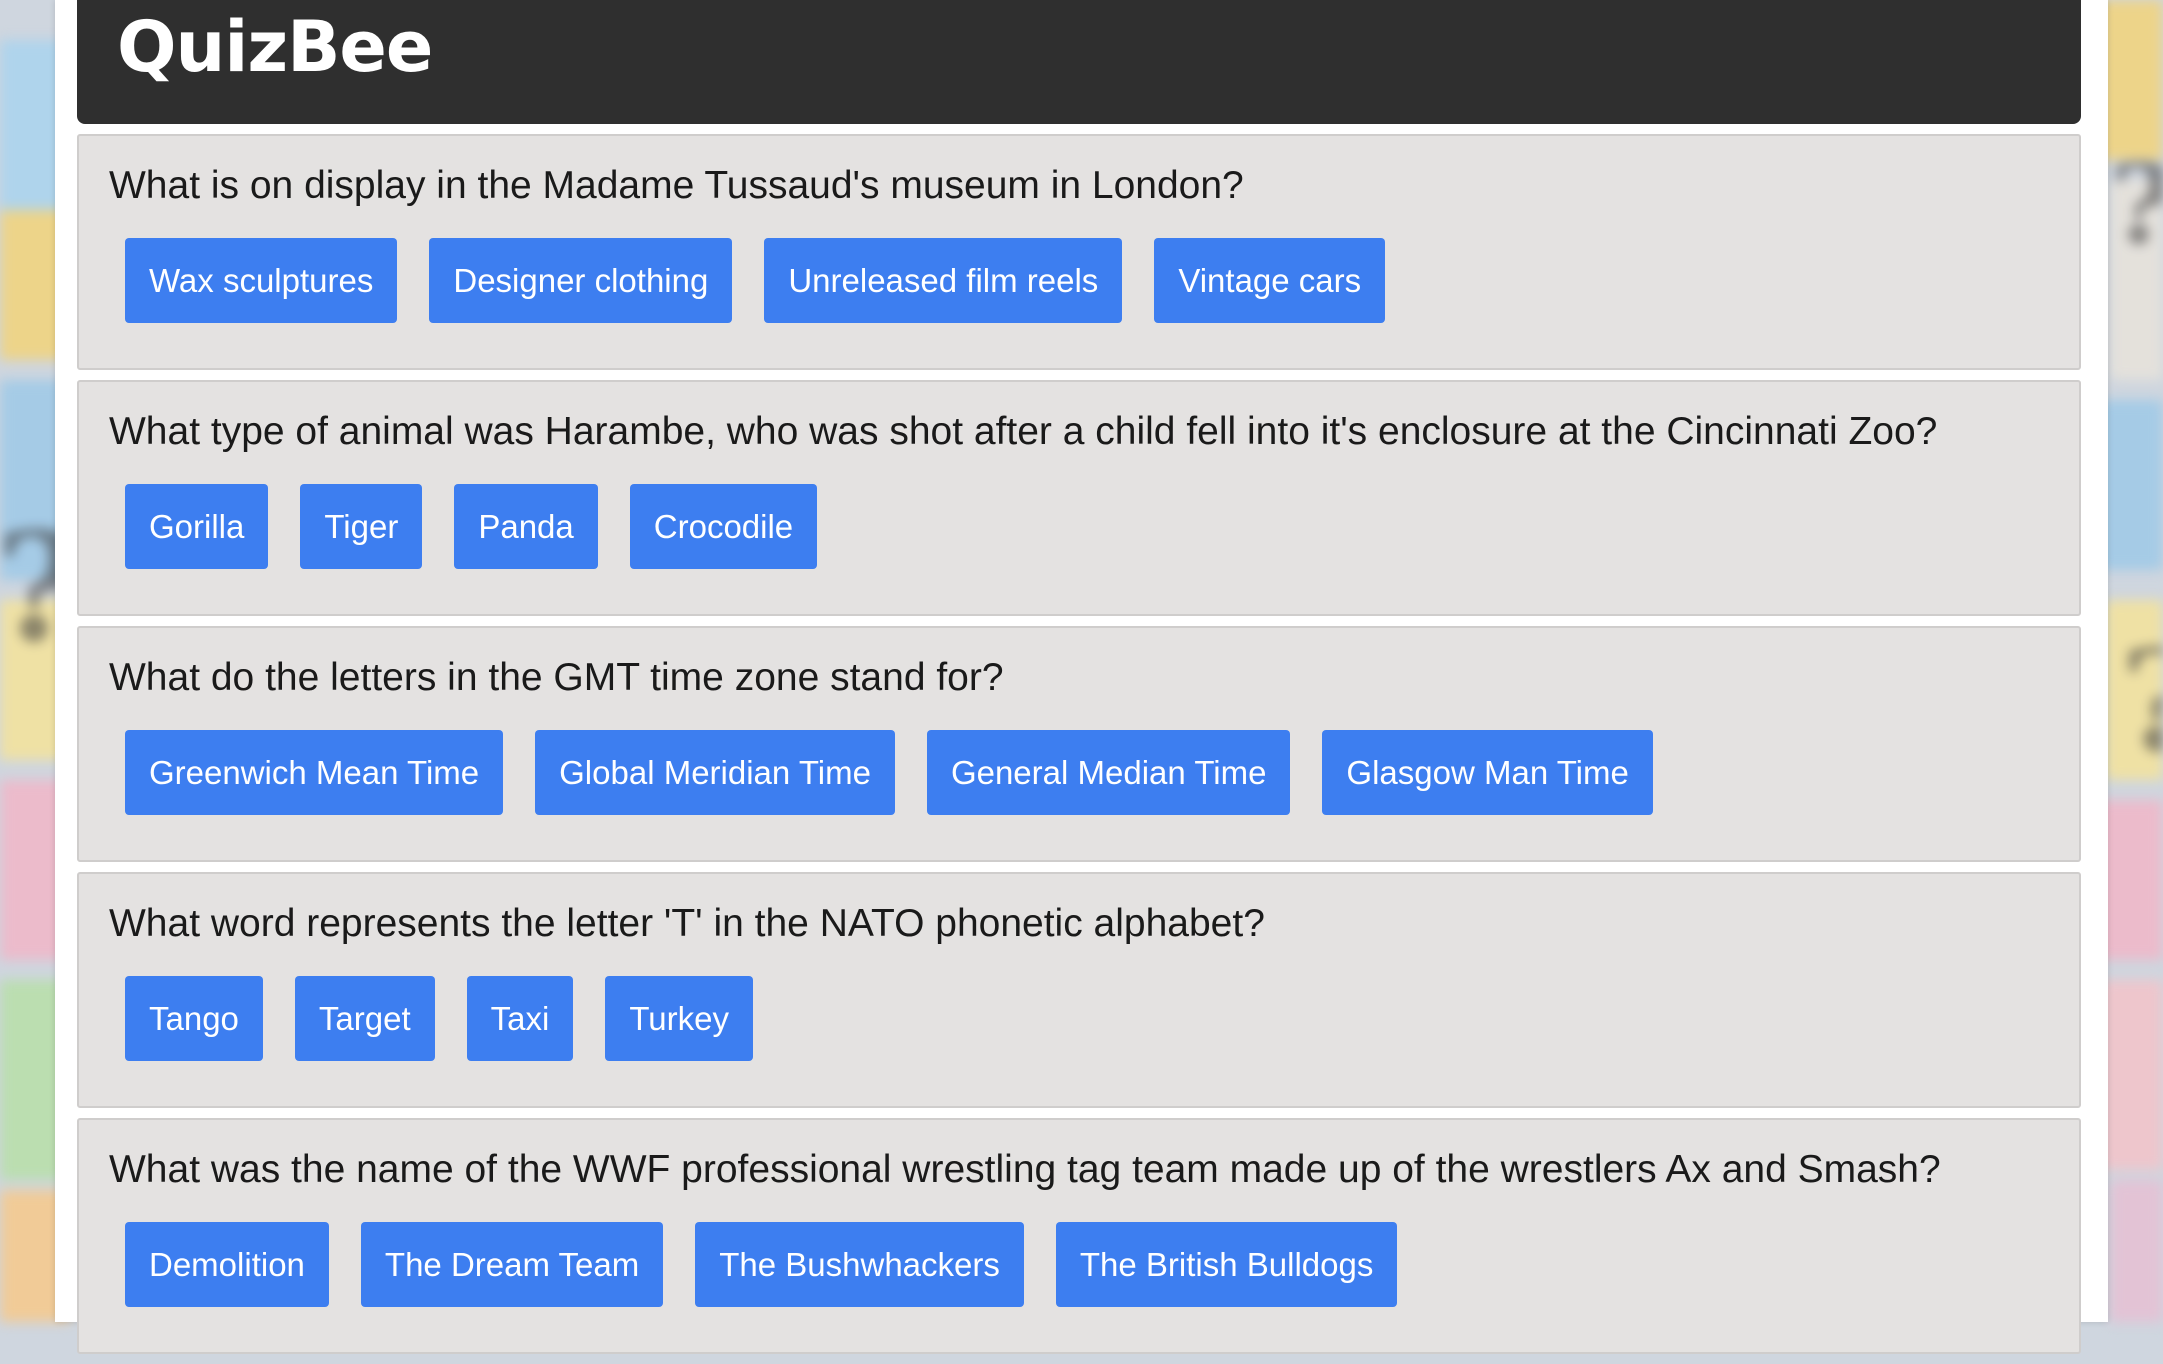 This screenshot has width=2163, height=1364. Describe the element at coordinates (261, 280) in the screenshot. I see `answer-button: Wax sculptures` at that location.